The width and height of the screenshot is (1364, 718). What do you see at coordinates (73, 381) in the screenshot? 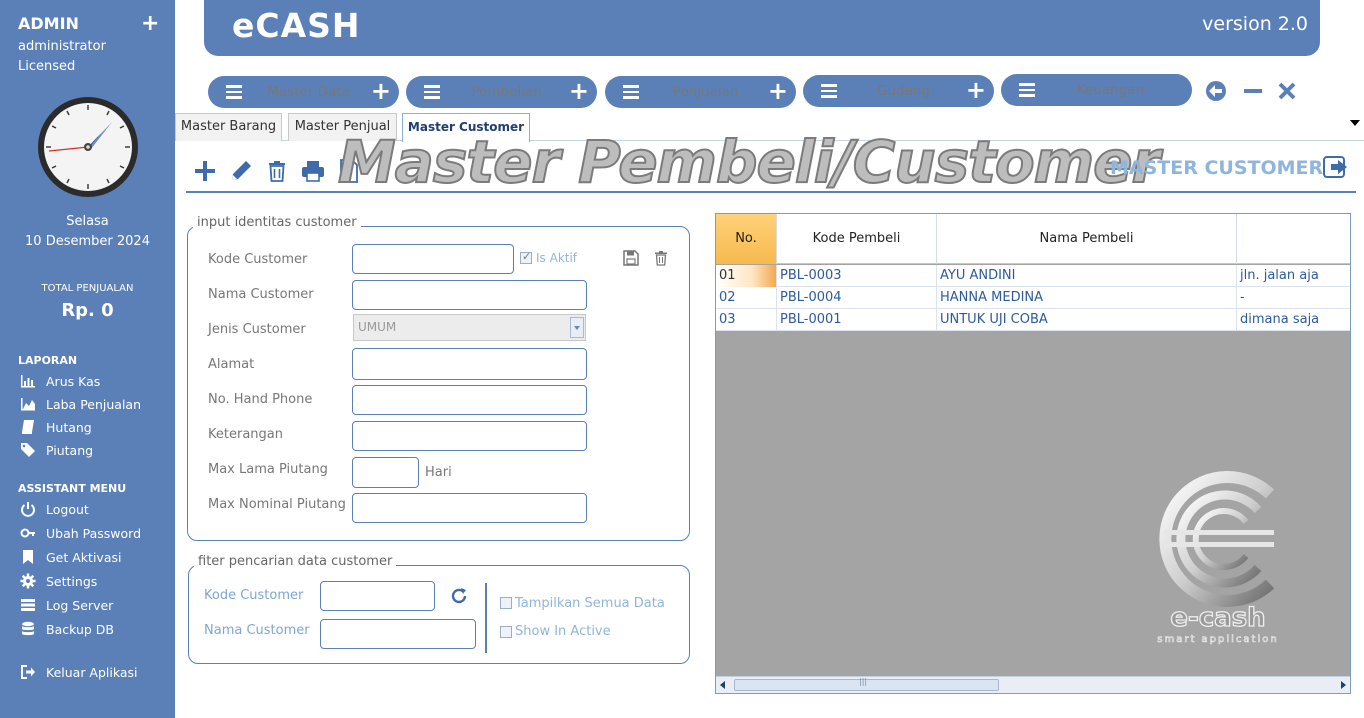
I see `sidebar-item-label: Arus Kas` at bounding box center [73, 381].